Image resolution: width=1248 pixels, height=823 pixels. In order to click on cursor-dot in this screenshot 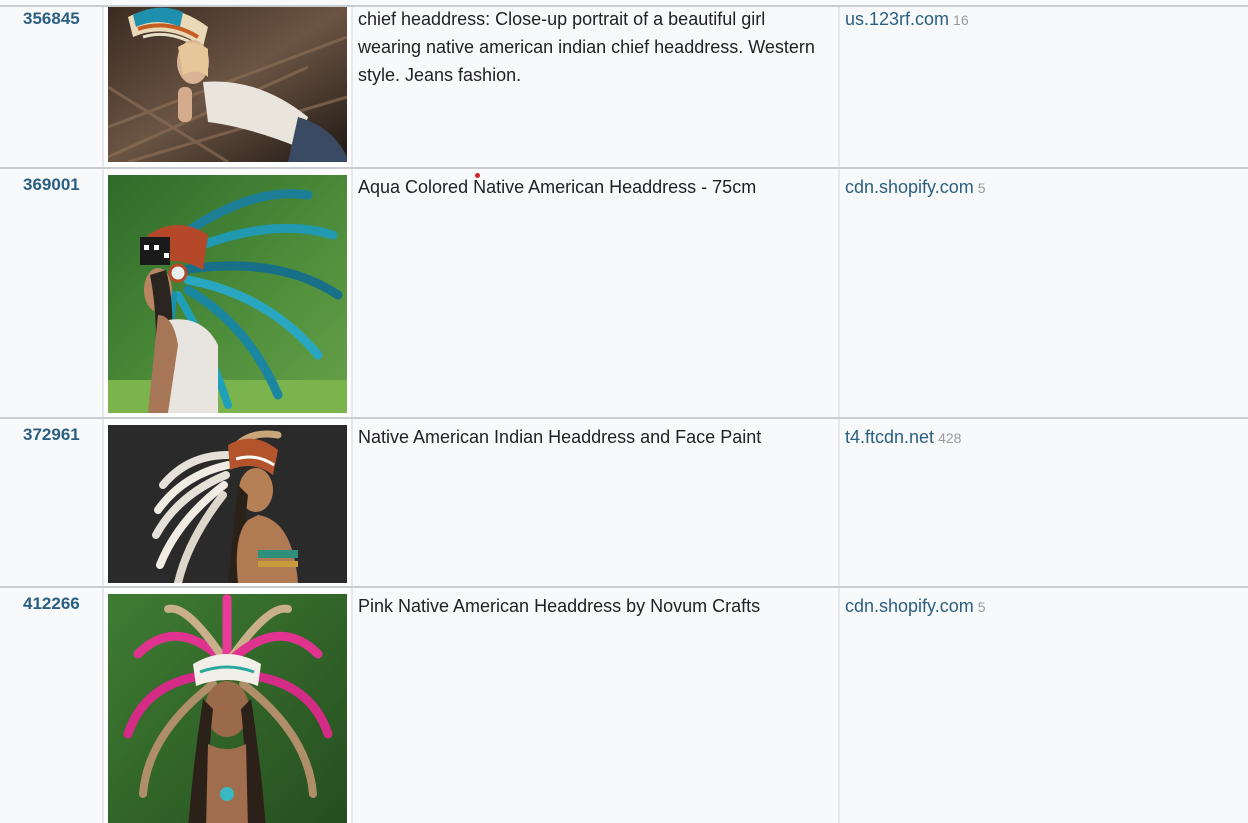, I will do `click(477, 175)`.